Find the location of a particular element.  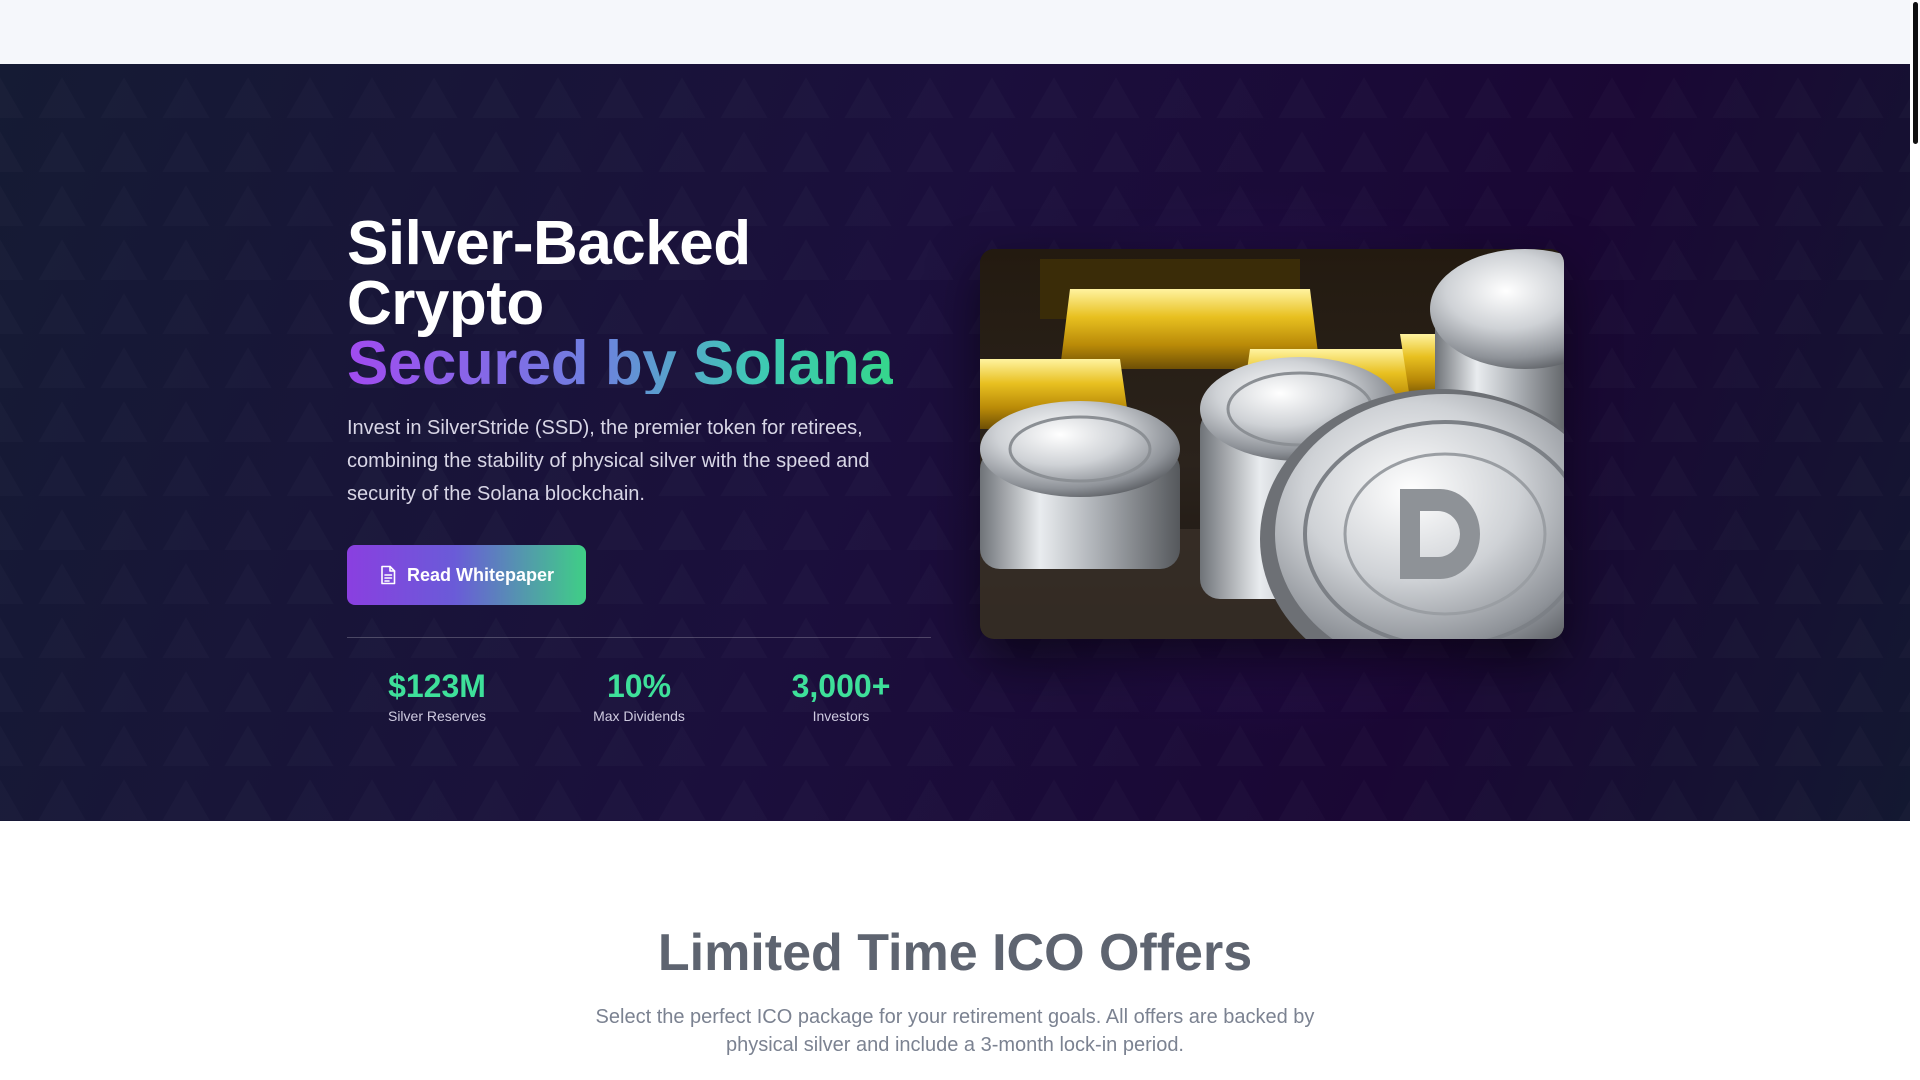

silver-coins-image is located at coordinates (1272, 444).